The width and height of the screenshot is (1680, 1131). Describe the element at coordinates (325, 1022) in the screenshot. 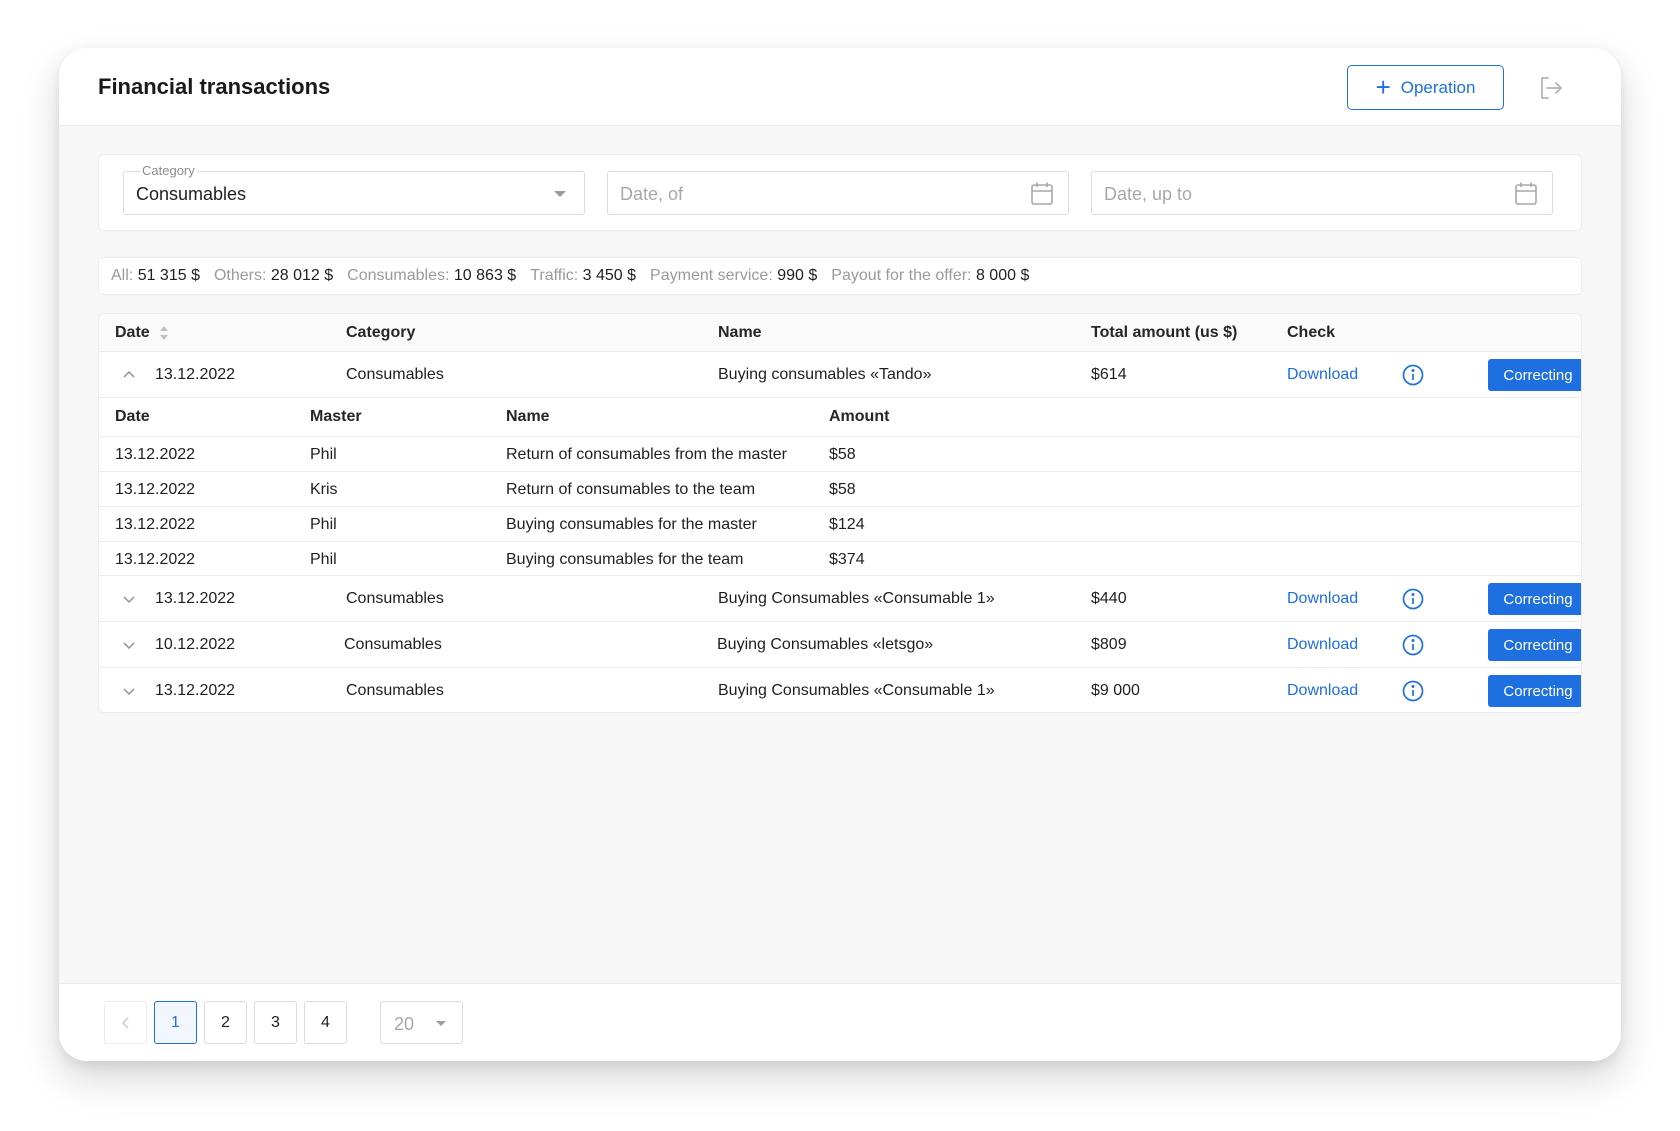

I see `page-button-4: 4` at that location.